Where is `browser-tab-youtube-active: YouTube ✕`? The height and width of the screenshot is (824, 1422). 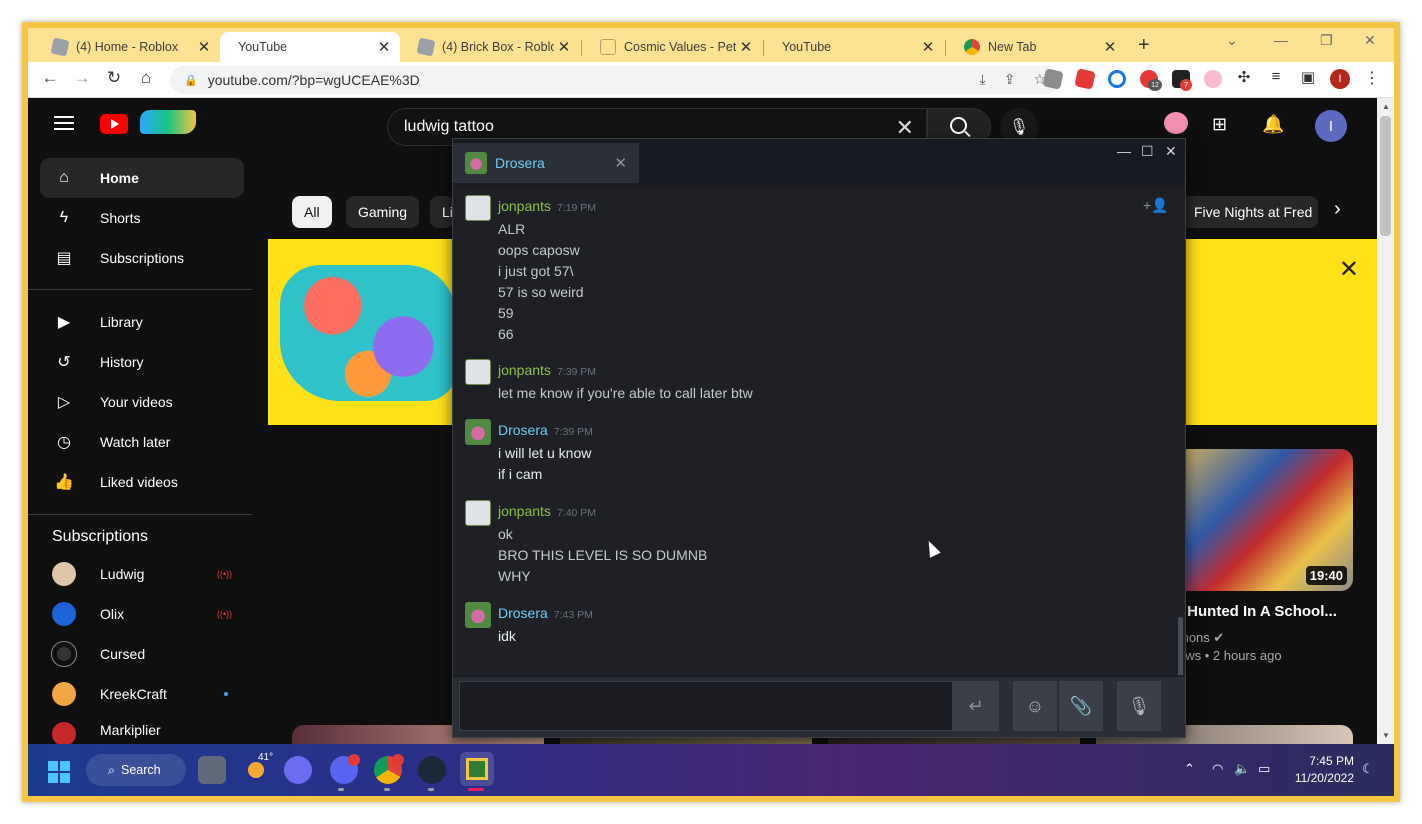 browser-tab-youtube-active: YouTube ✕ is located at coordinates (310, 75).